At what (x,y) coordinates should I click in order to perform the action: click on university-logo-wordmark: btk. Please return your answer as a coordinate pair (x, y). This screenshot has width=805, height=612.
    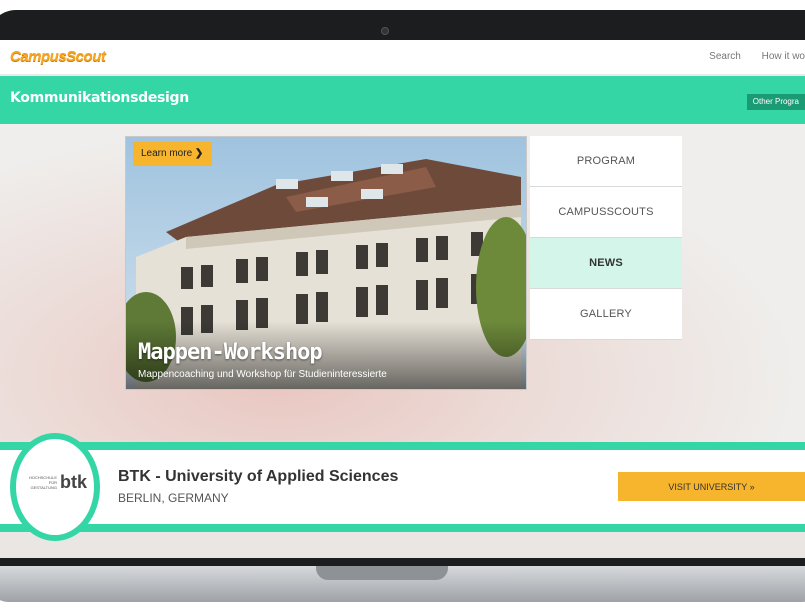
    Looking at the image, I should click on (73, 482).